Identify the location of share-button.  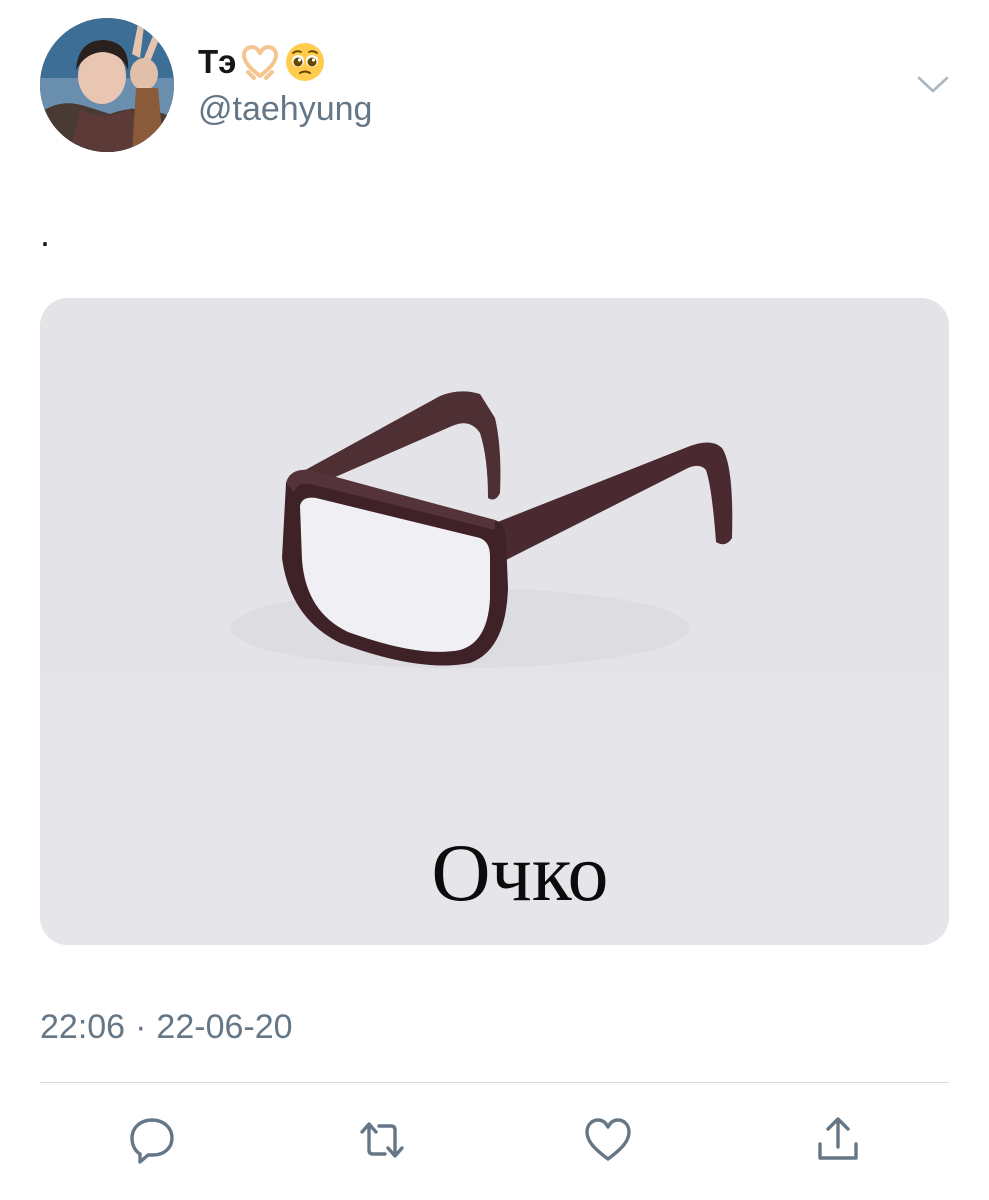
(838, 1140).